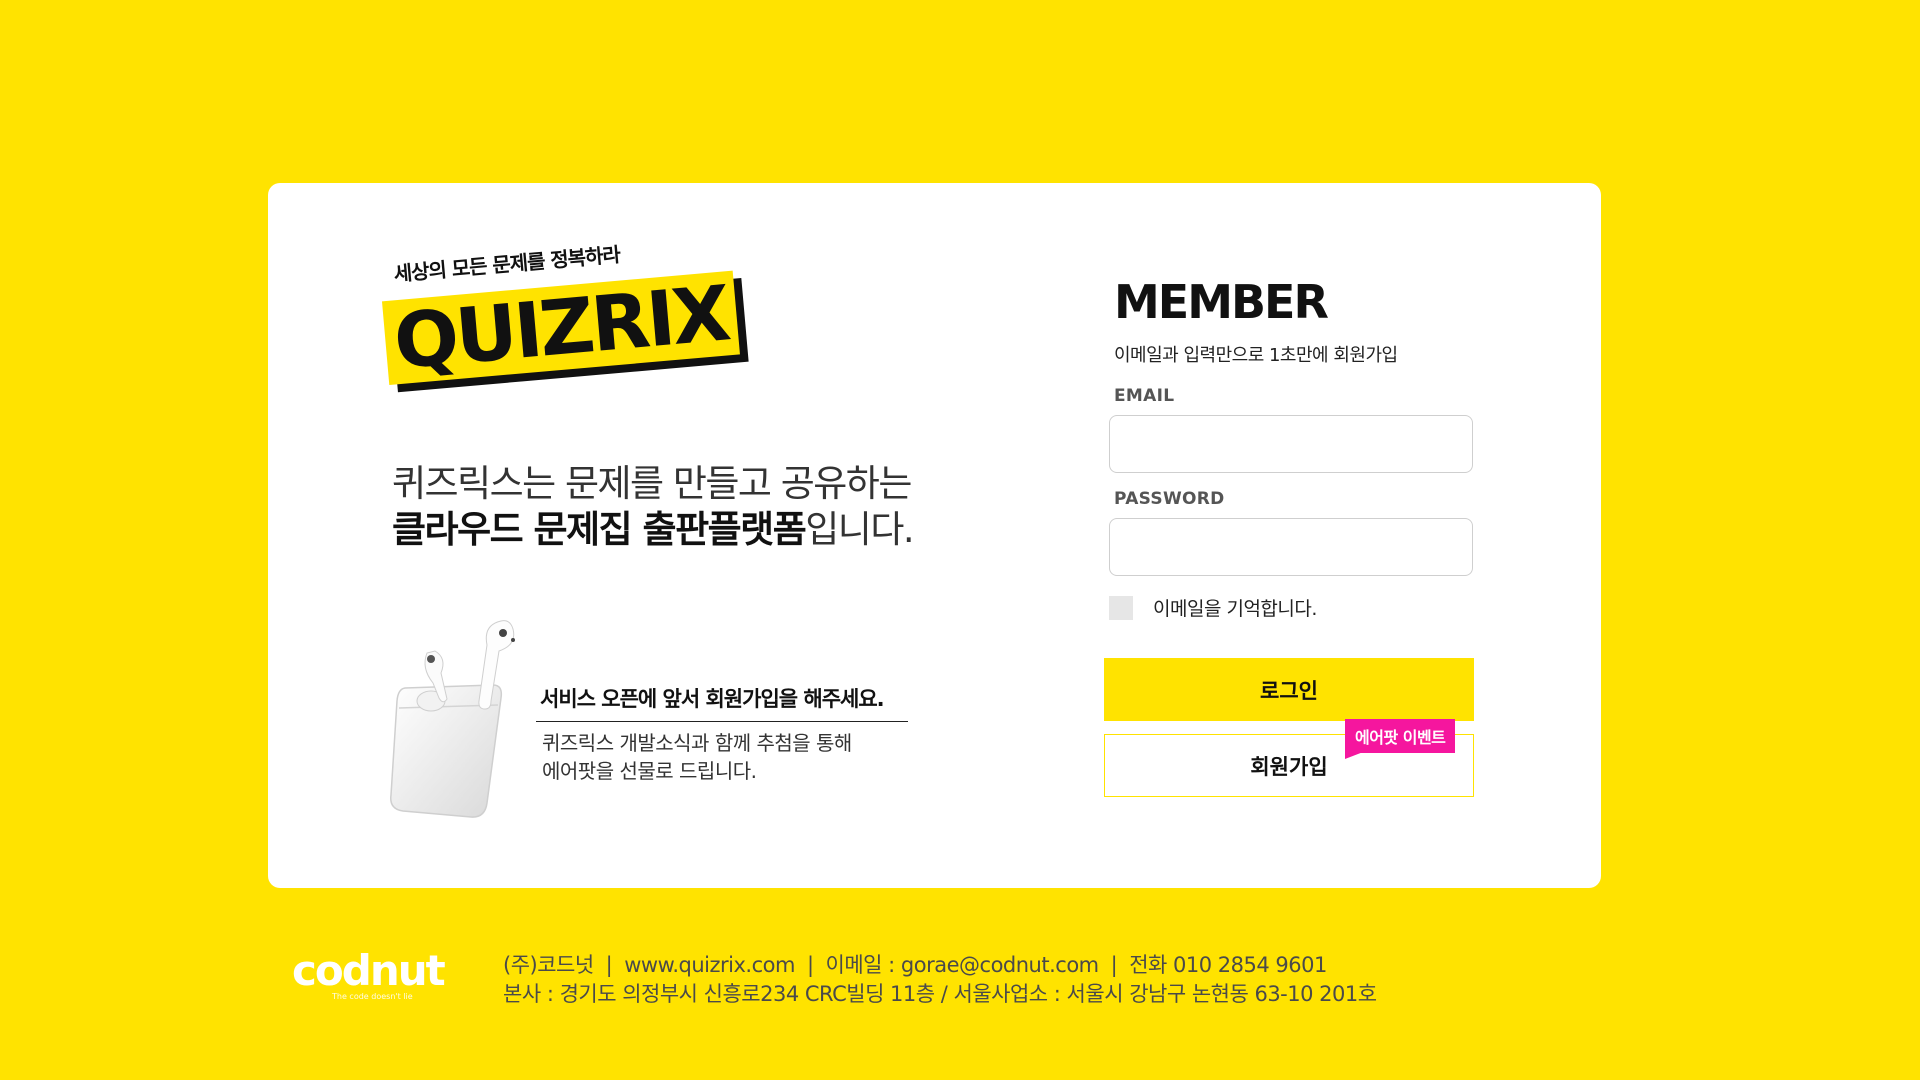  What do you see at coordinates (722, 702) in the screenshot?
I see `promo-heading: 서비스 오픈에 앞서 회원가입을 해주세요.` at bounding box center [722, 702].